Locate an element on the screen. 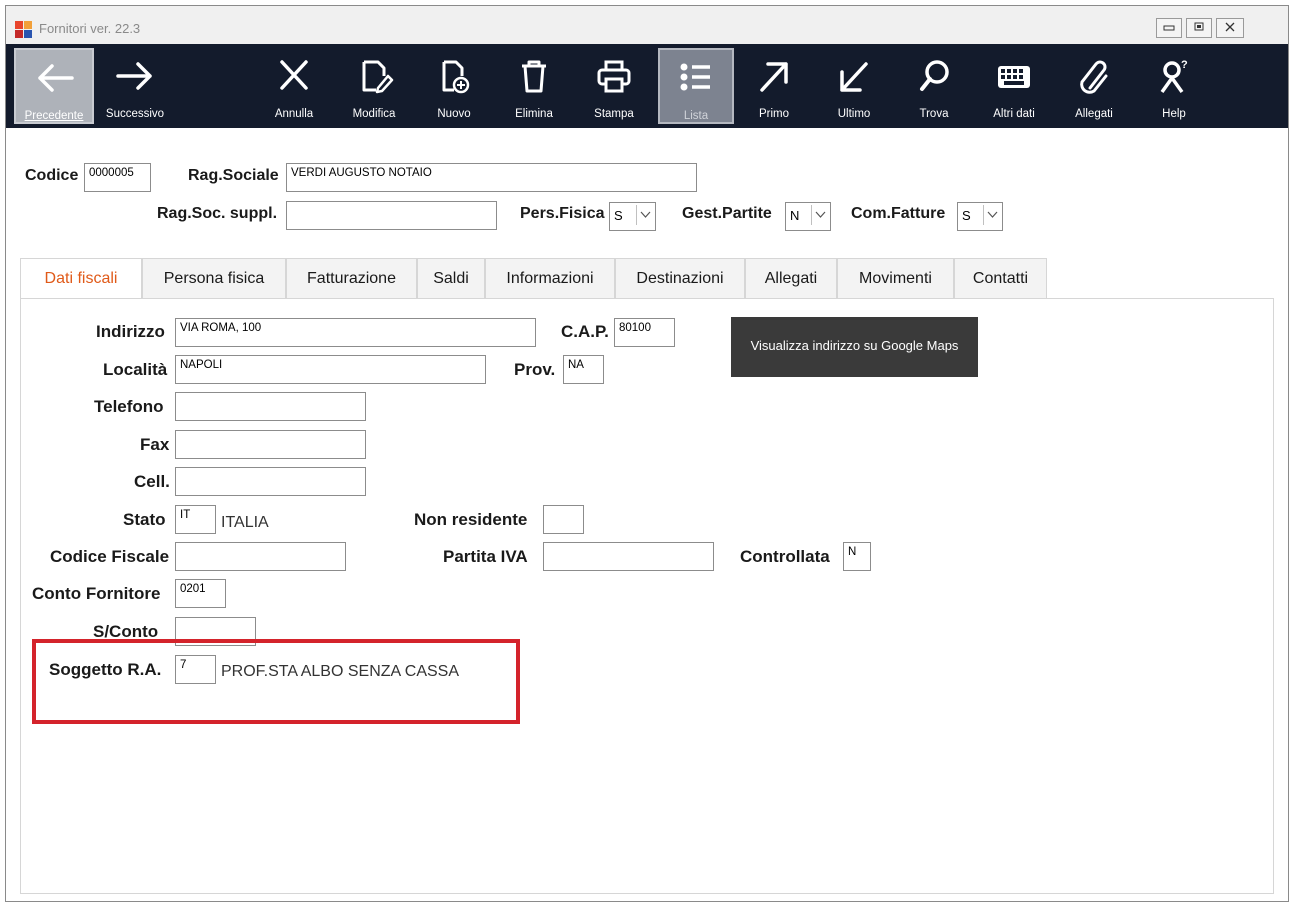 The width and height of the screenshot is (1295, 908). rag-sociale-field: VERDI AUGUSTO NOTAIO is located at coordinates (491, 177).